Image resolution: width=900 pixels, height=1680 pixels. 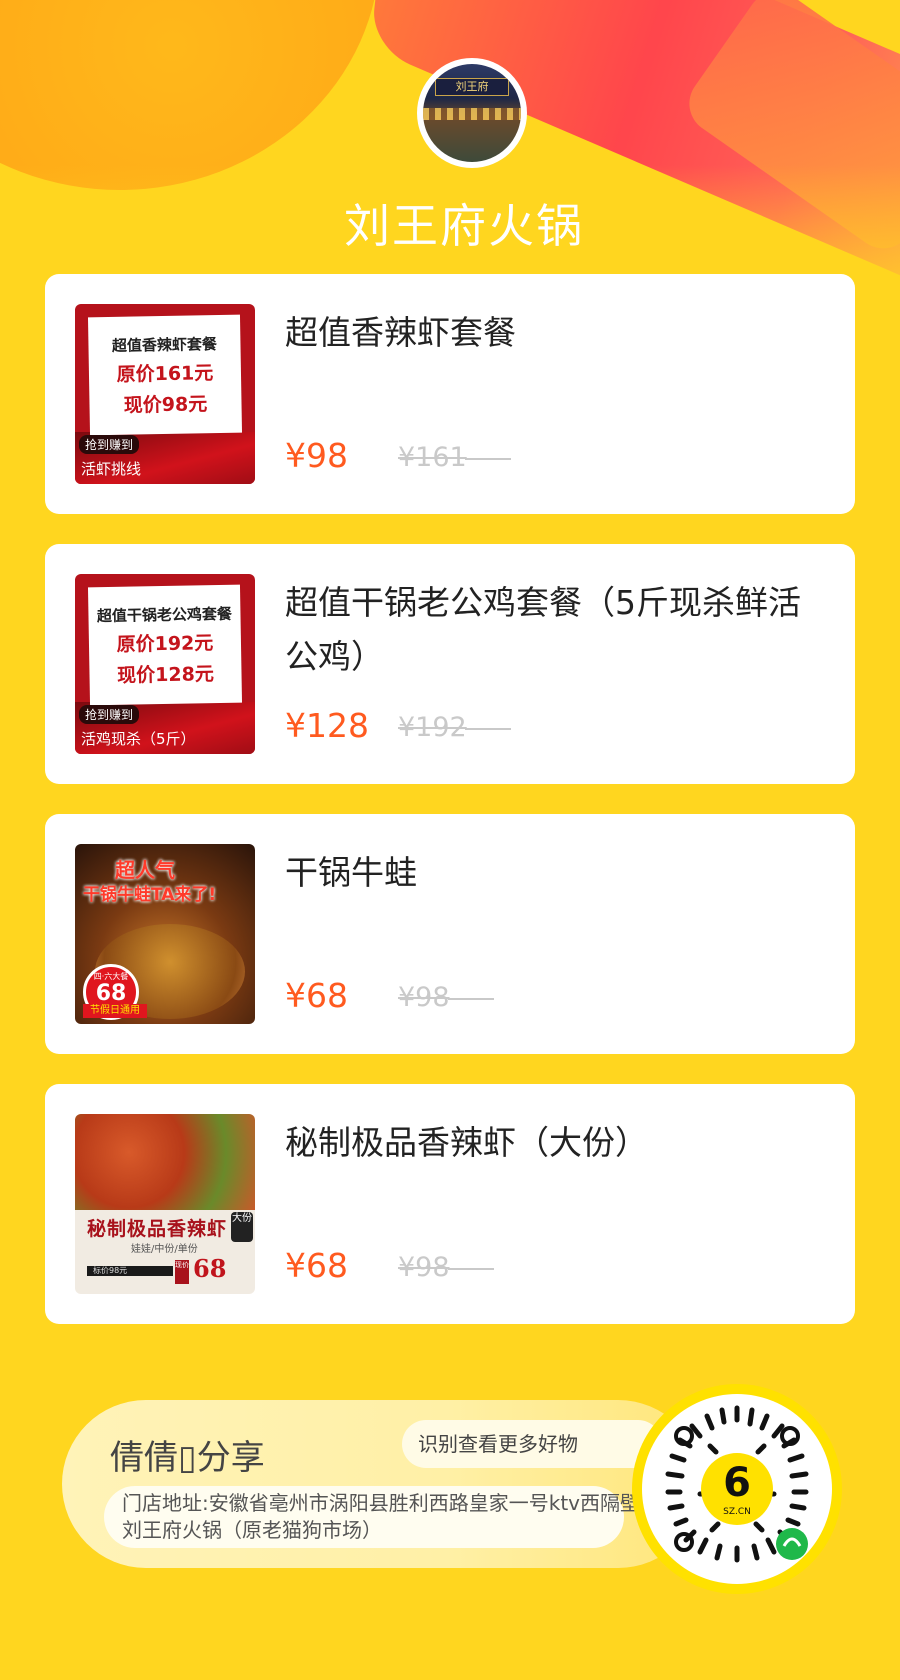 I want to click on food-photo, so click(x=165, y=1162).